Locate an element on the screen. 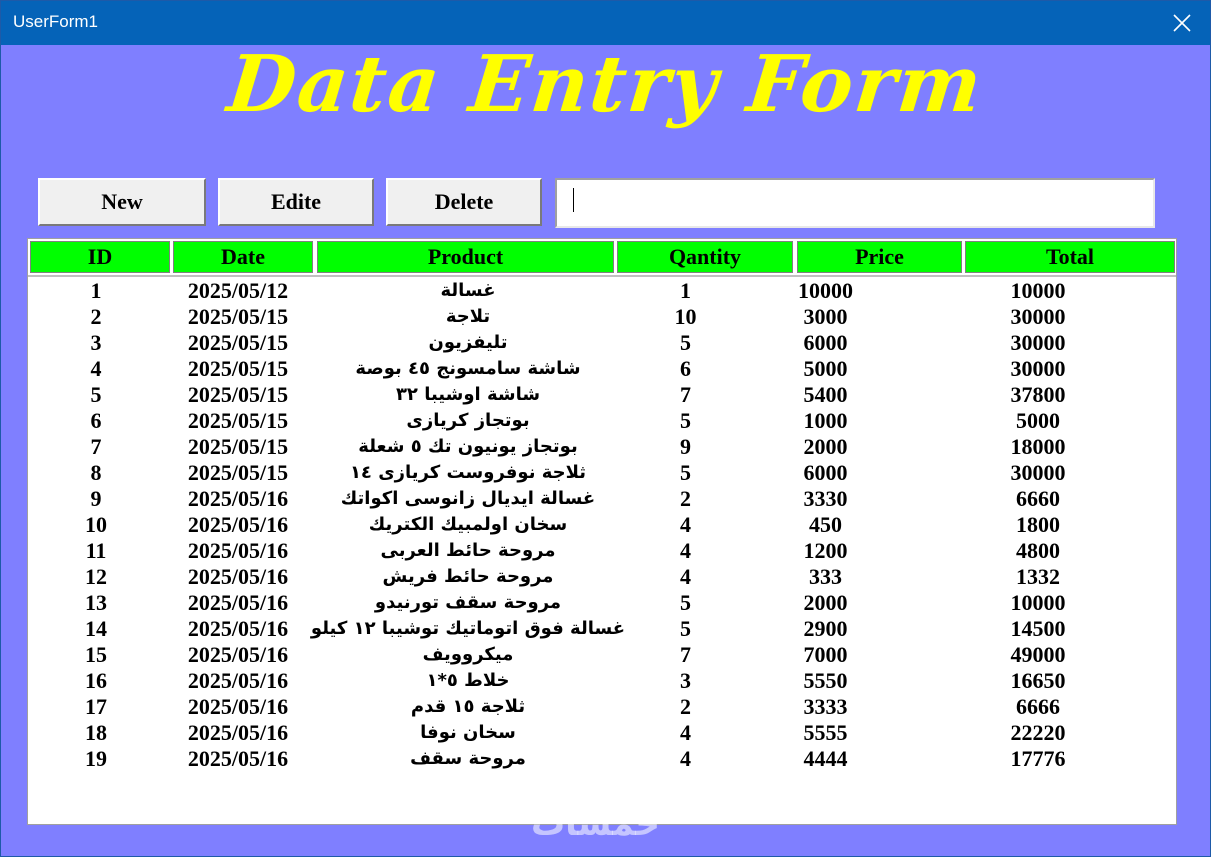  cell-id: 16 is located at coordinates (96, 680).